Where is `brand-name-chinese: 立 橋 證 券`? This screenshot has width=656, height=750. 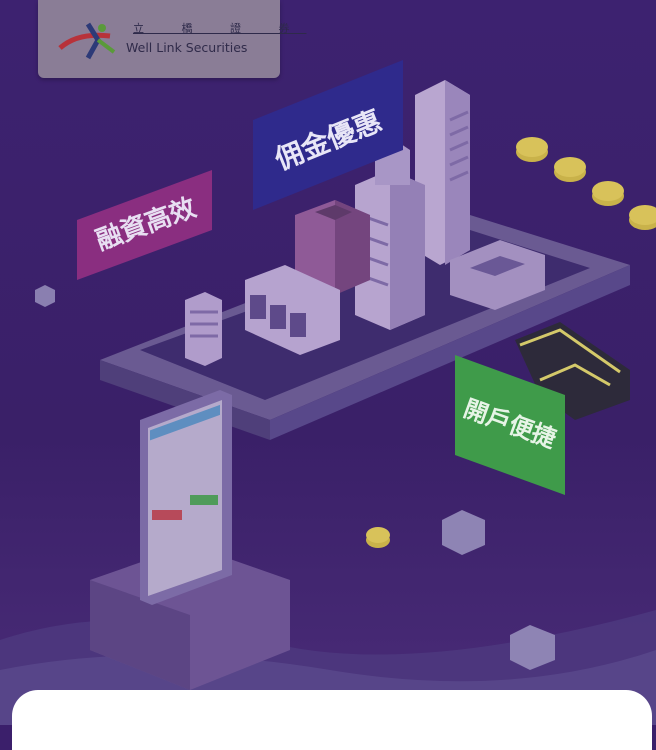 brand-name-chinese: 立 橋 證 券 is located at coordinates (220, 28).